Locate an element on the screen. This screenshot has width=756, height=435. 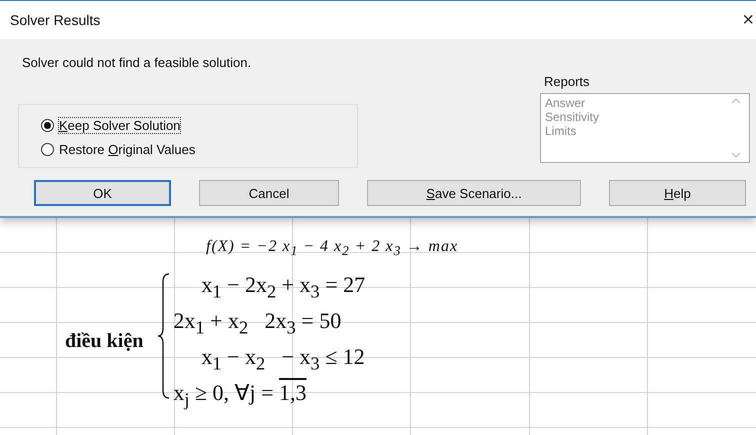
brace-icon is located at coordinates (164, 336).